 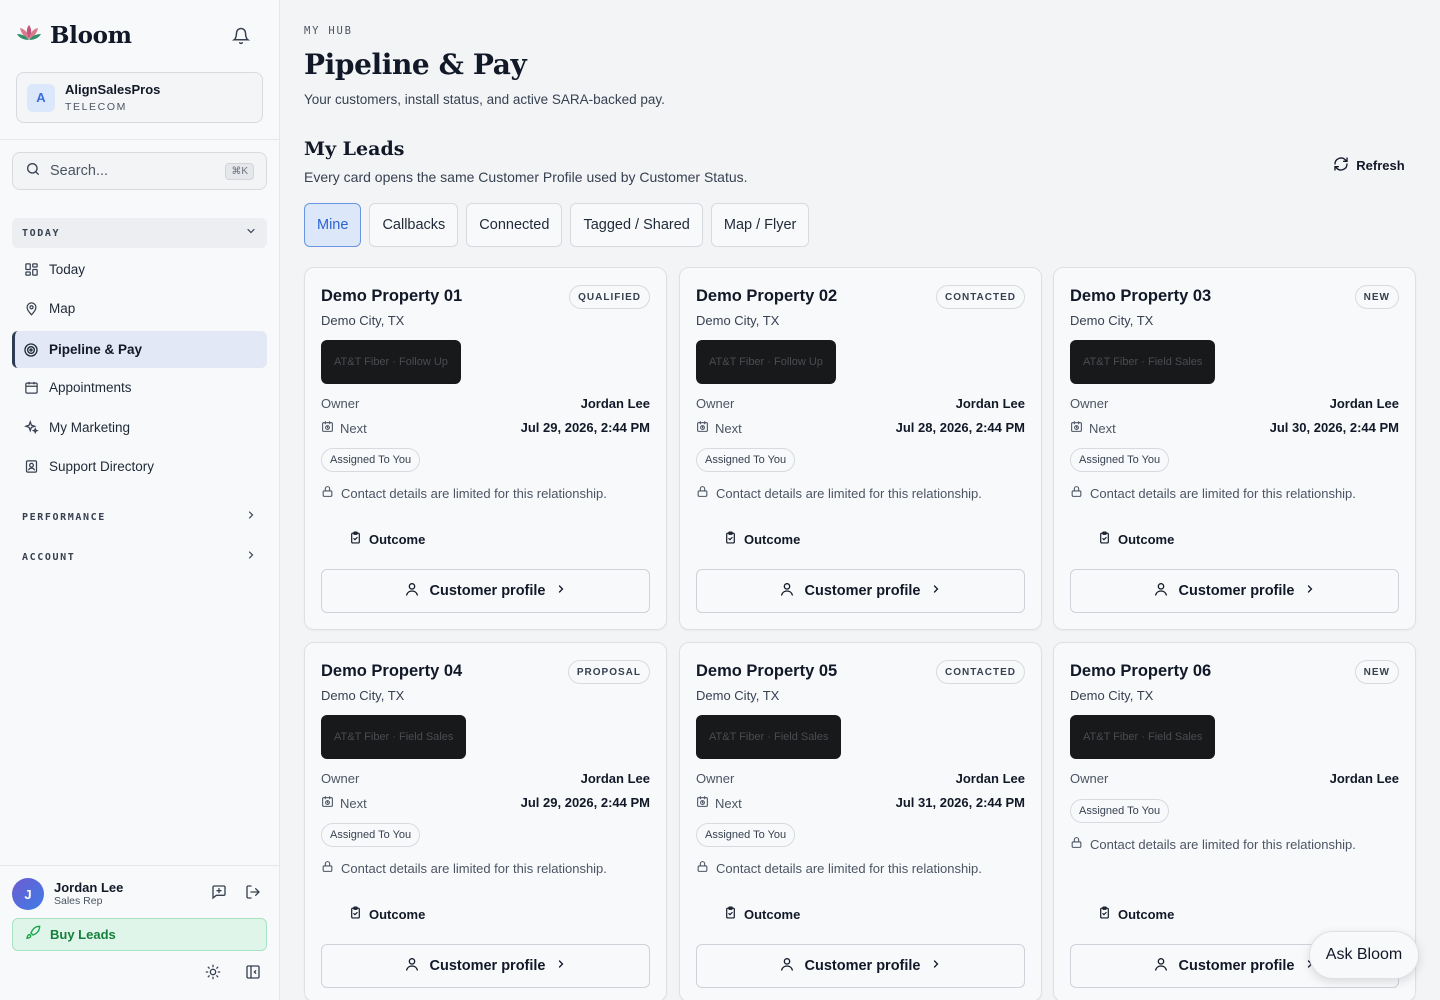 I want to click on tab-tagged-shared: Tagged / Shared, so click(x=636, y=225).